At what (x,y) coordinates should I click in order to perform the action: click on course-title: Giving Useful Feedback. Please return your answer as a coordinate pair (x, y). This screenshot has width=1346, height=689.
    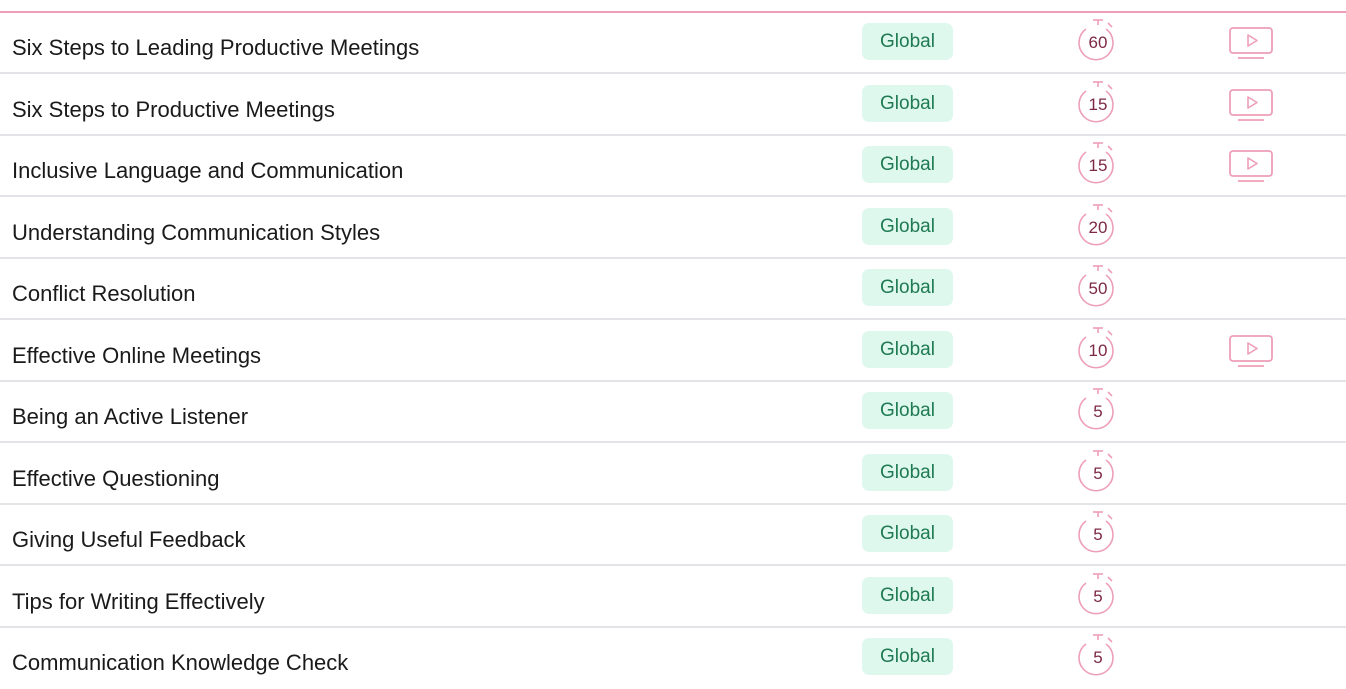
    Looking at the image, I should click on (129, 540).